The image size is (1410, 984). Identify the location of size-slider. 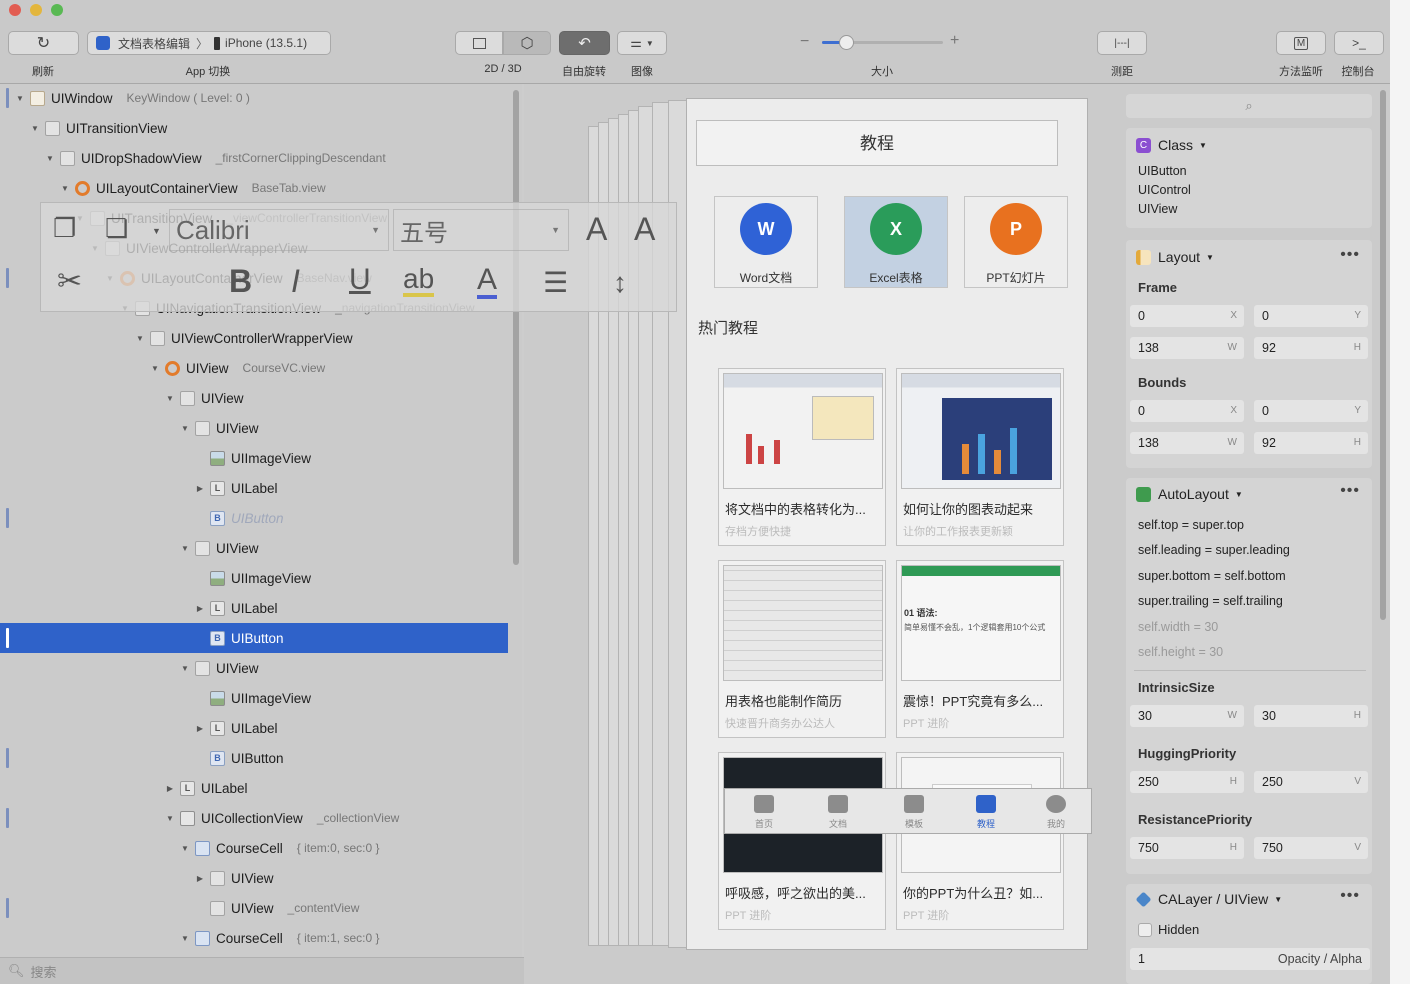
(882, 42).